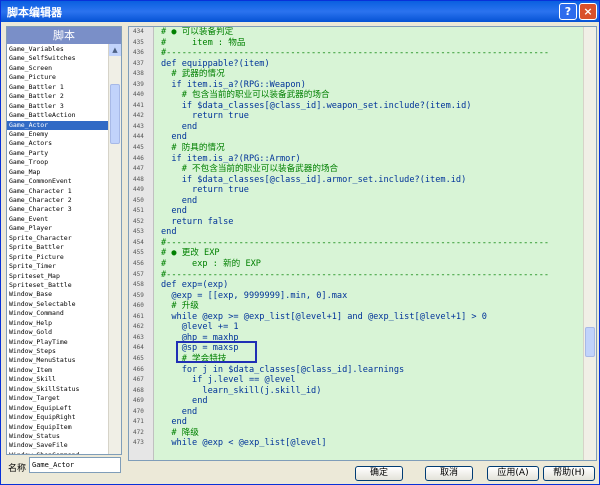 The image size is (600, 485). Describe the element at coordinates (58, 436) in the screenshot. I see `script-list-item: Window_Status` at that location.